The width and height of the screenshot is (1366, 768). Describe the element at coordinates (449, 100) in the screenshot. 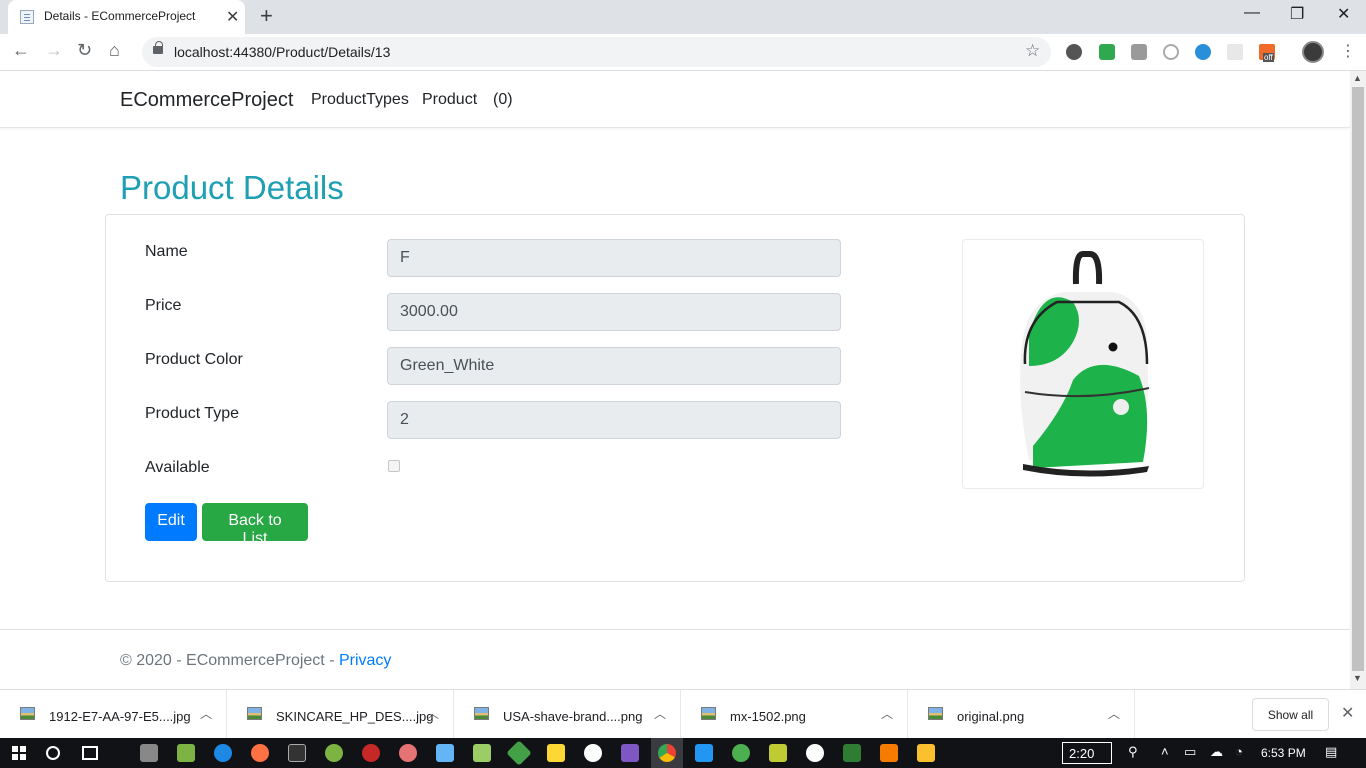

I see `nav-link-product: Product` at that location.